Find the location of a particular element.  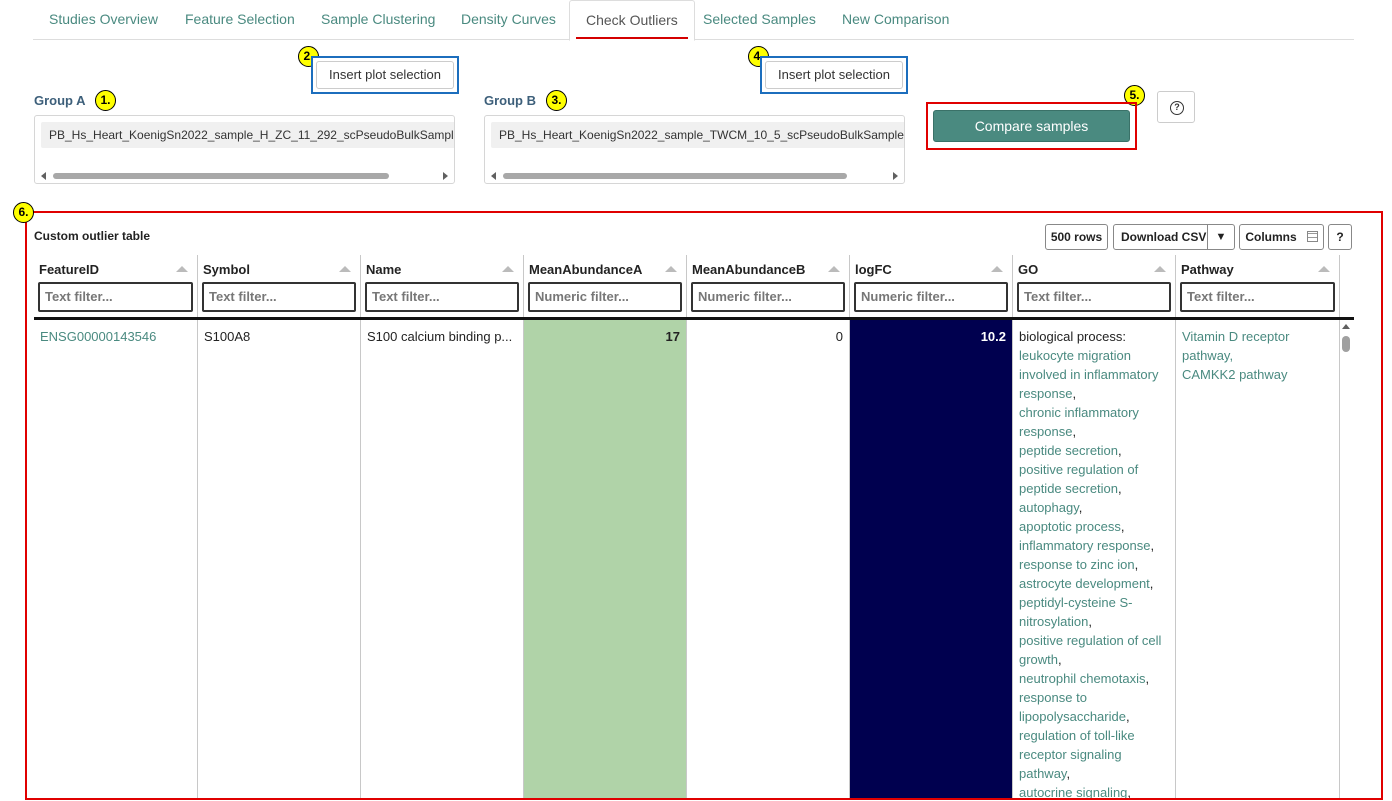

go-term-link: astrocyte development is located at coordinates (1084, 583).